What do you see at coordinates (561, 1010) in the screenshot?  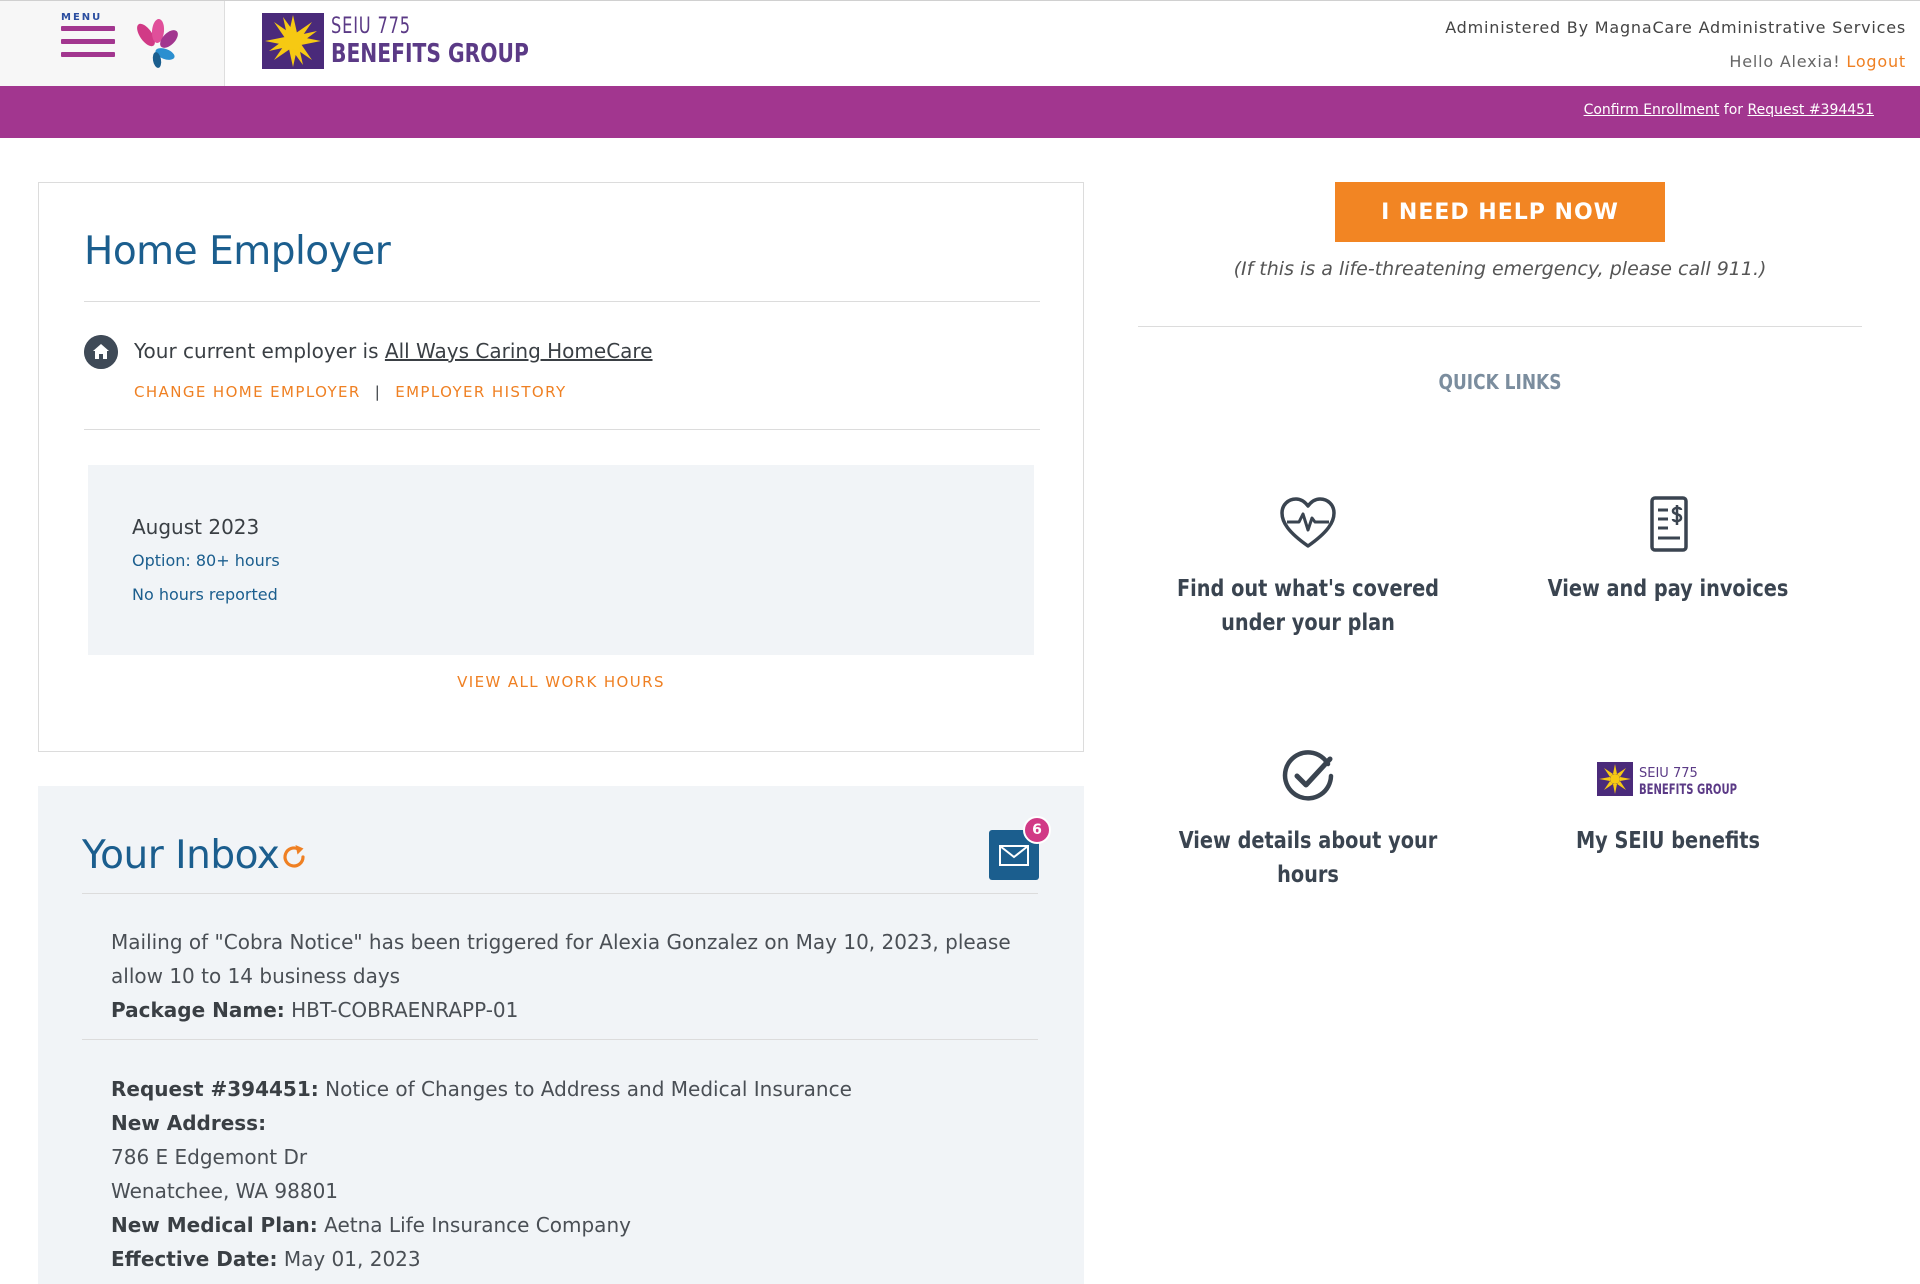 I see `package-name-row: Package Name: HBT-COBRAENRAPP-01` at bounding box center [561, 1010].